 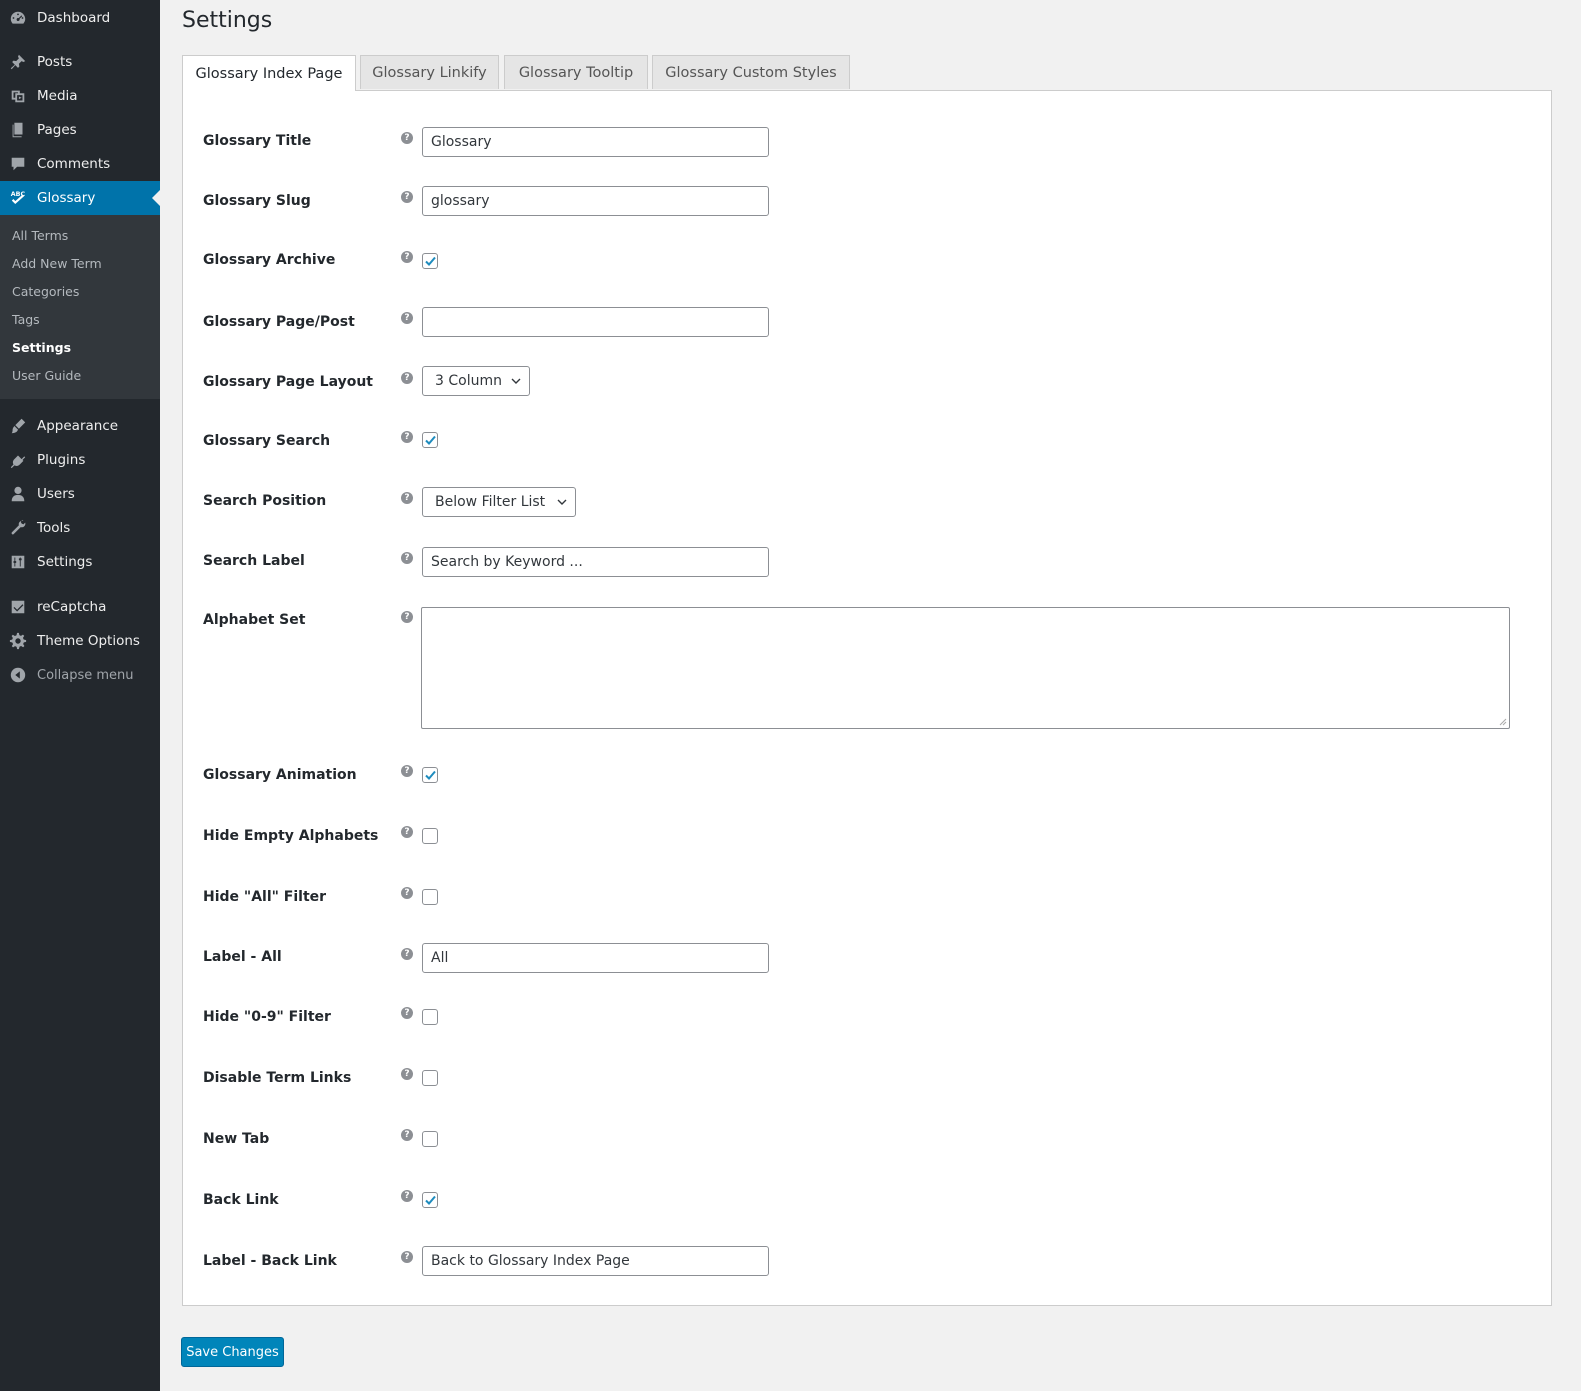 What do you see at coordinates (80, 96) in the screenshot?
I see `menu-item-media: Media` at bounding box center [80, 96].